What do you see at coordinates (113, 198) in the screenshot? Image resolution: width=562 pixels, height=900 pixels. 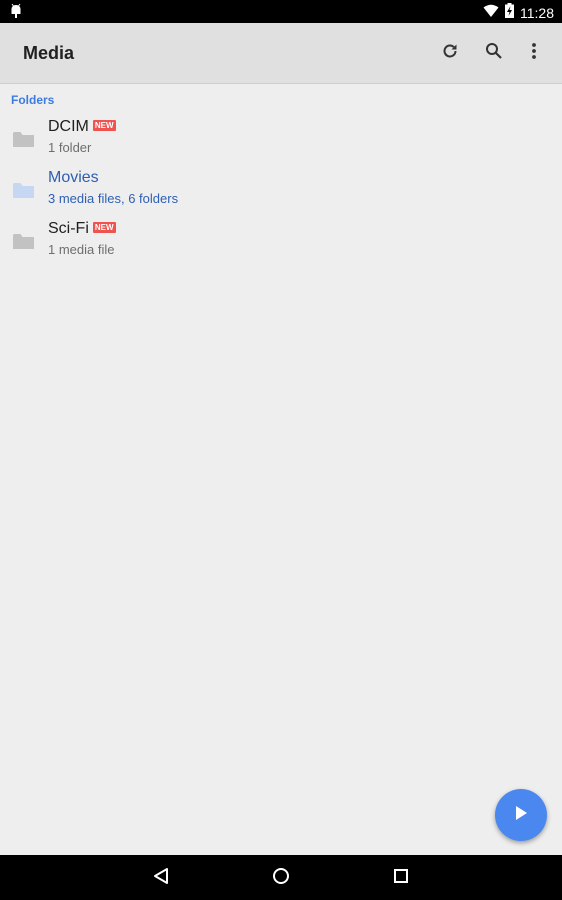 I see `folder-meta: 3 media files, 6 folders` at bounding box center [113, 198].